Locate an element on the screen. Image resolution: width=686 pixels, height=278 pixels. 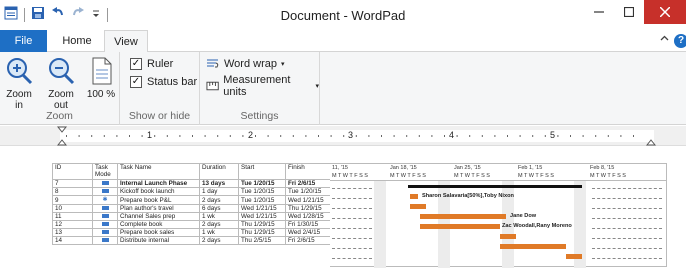
ribbon-tabs: File Home View ? is located at coordinates (343, 41).